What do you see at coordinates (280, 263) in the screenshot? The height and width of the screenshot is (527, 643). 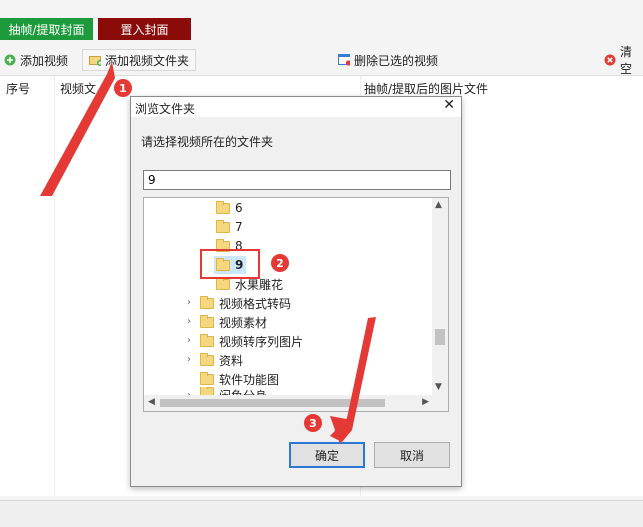 I see `step-badge-2: 2` at bounding box center [280, 263].